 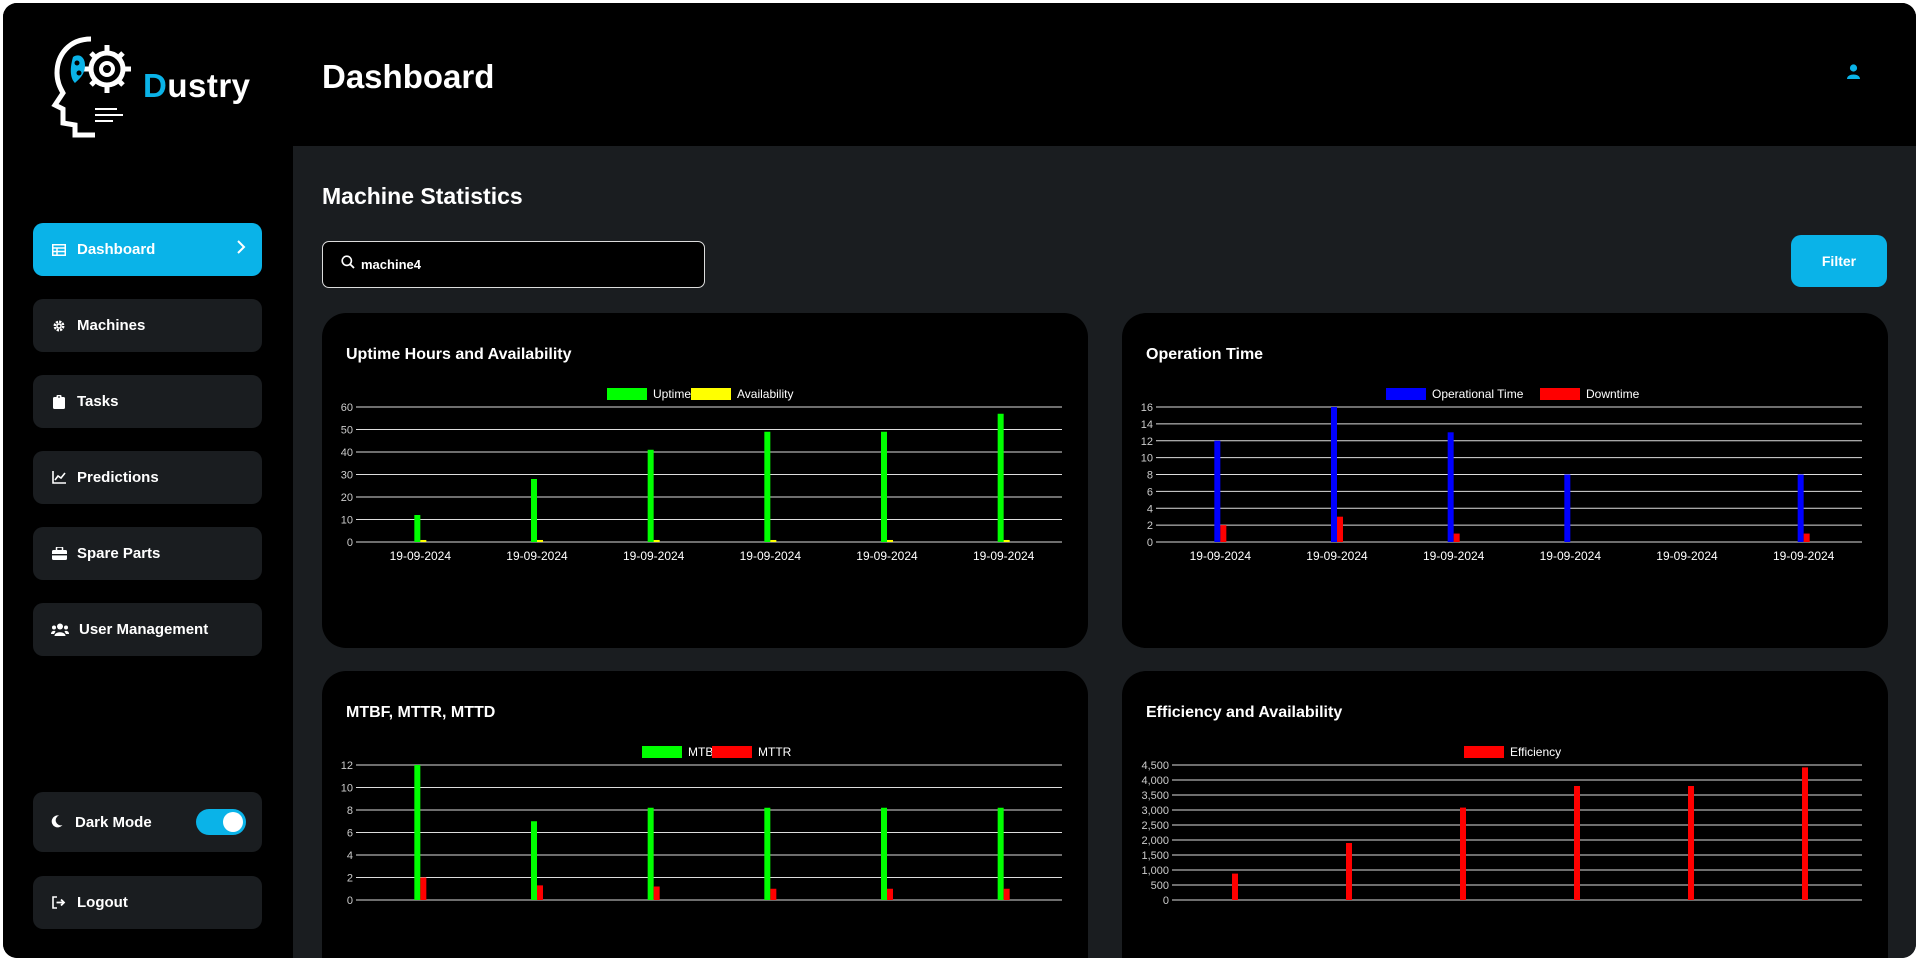 I want to click on sidebar-item-user-management: User Management, so click(x=147, y=629).